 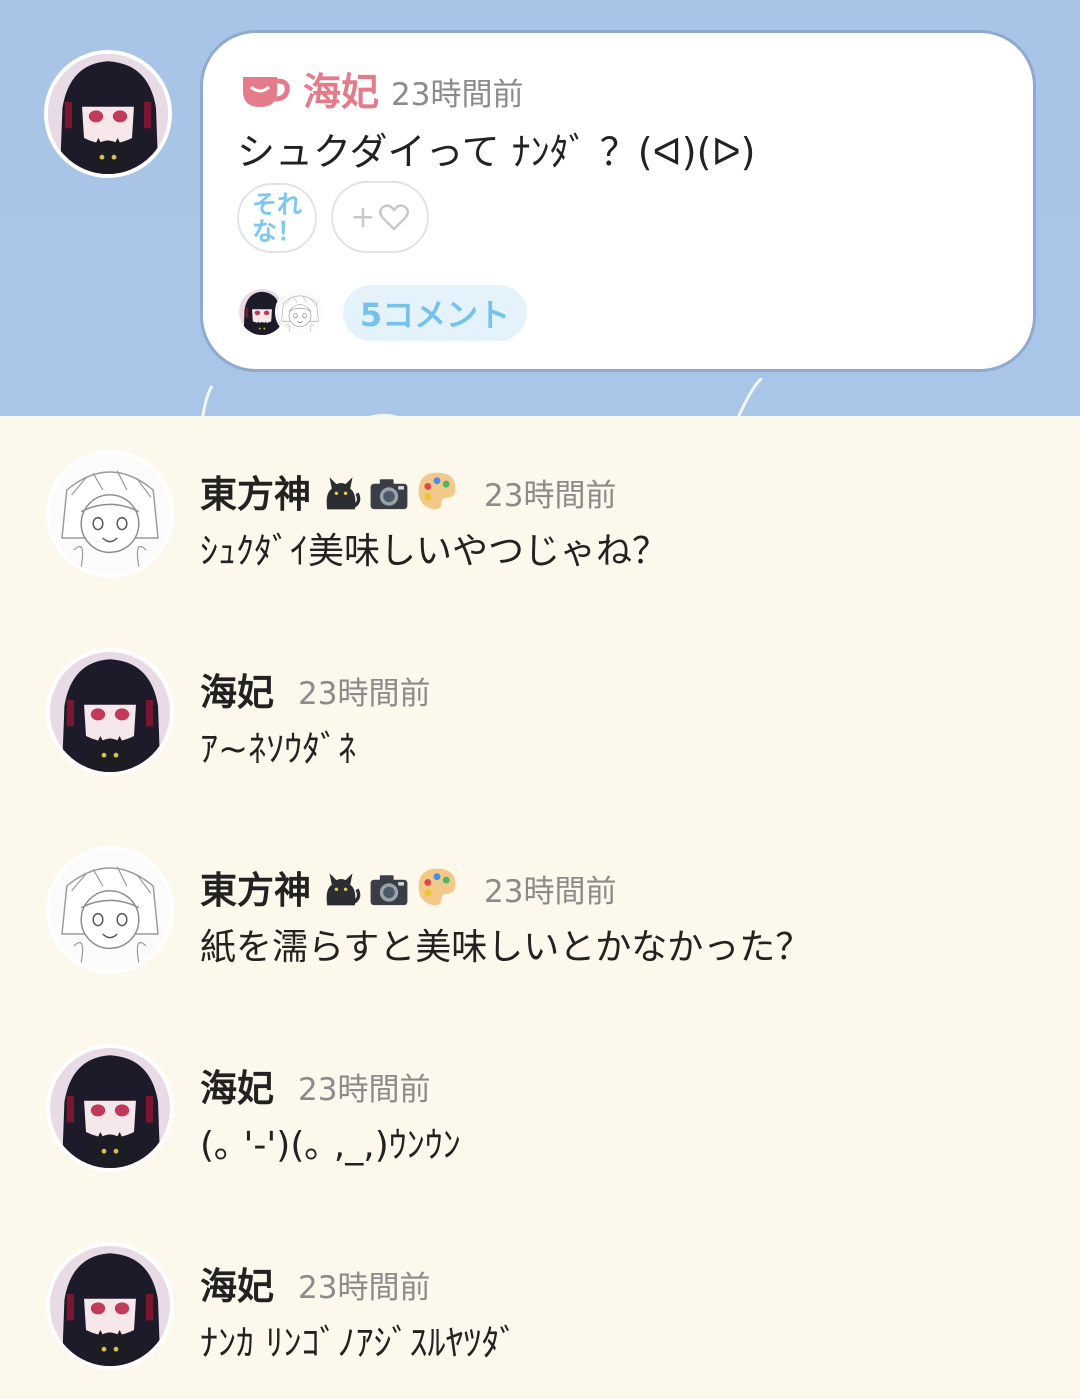 I want to click on post-author-name: 海妃, so click(x=341, y=88).